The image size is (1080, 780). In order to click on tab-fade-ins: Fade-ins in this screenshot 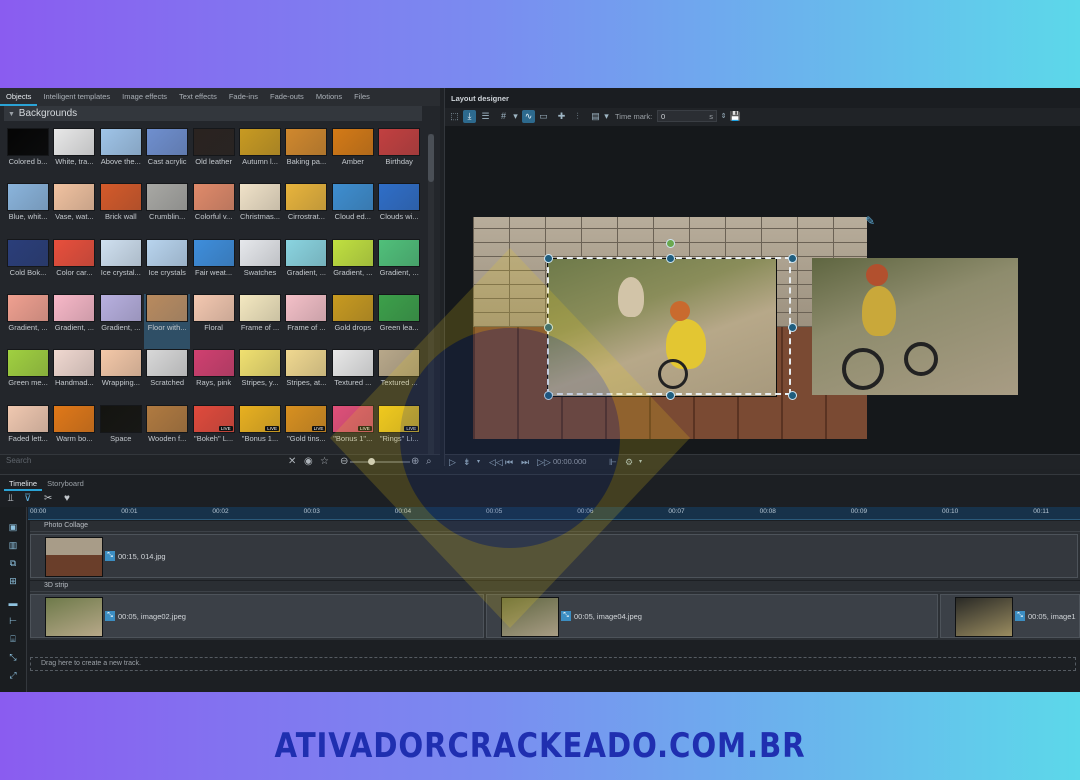, I will do `click(243, 97)`.